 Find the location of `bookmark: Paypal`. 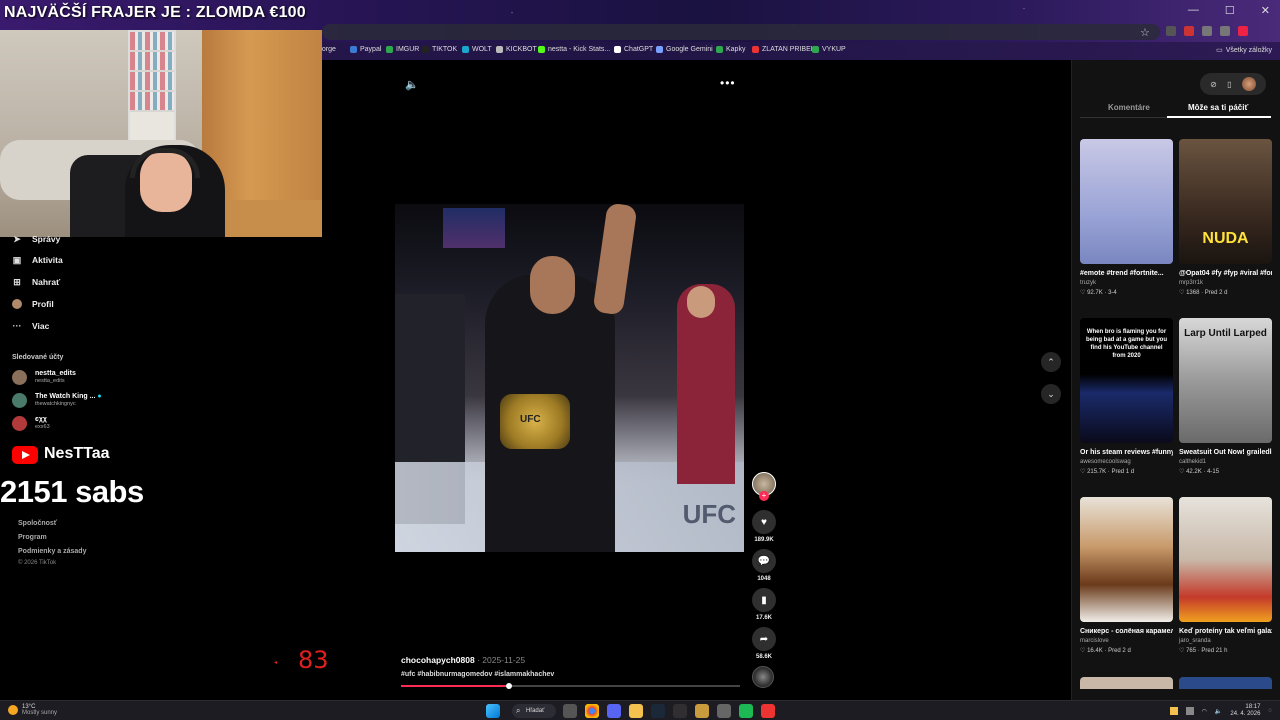

bookmark: Paypal is located at coordinates (365, 49).